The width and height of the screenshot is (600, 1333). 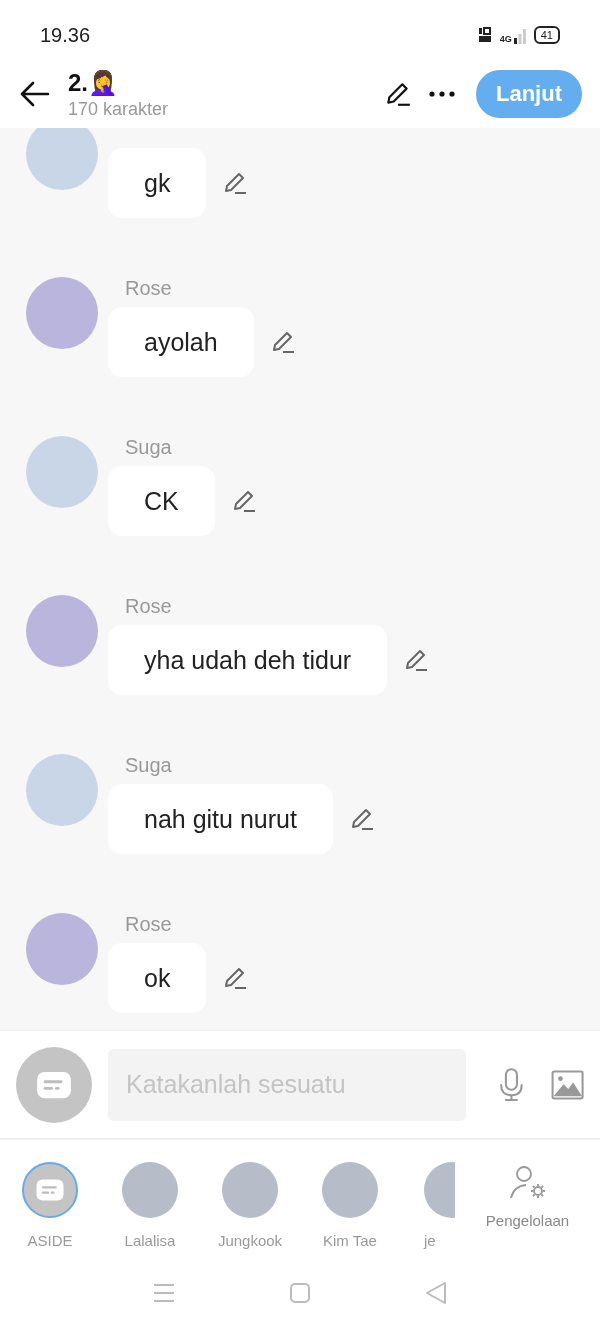 What do you see at coordinates (519, 35) in the screenshot?
I see `signal-icon` at bounding box center [519, 35].